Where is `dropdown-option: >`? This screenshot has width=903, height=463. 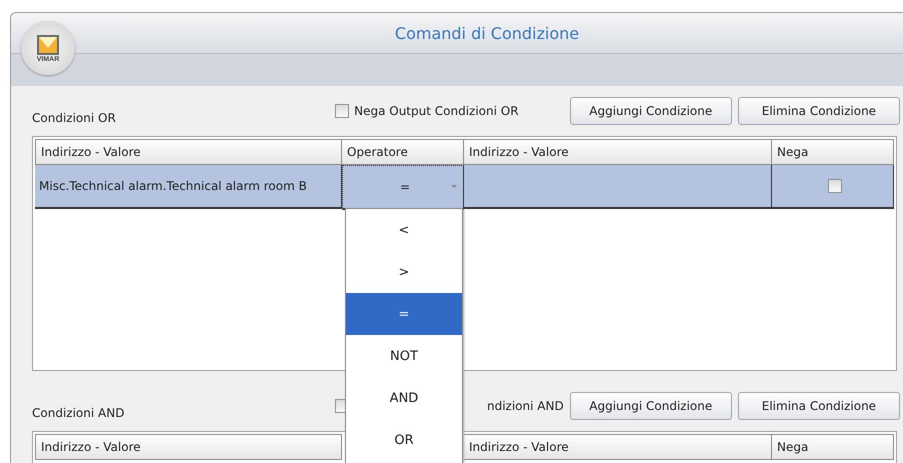 dropdown-option: > is located at coordinates (404, 272).